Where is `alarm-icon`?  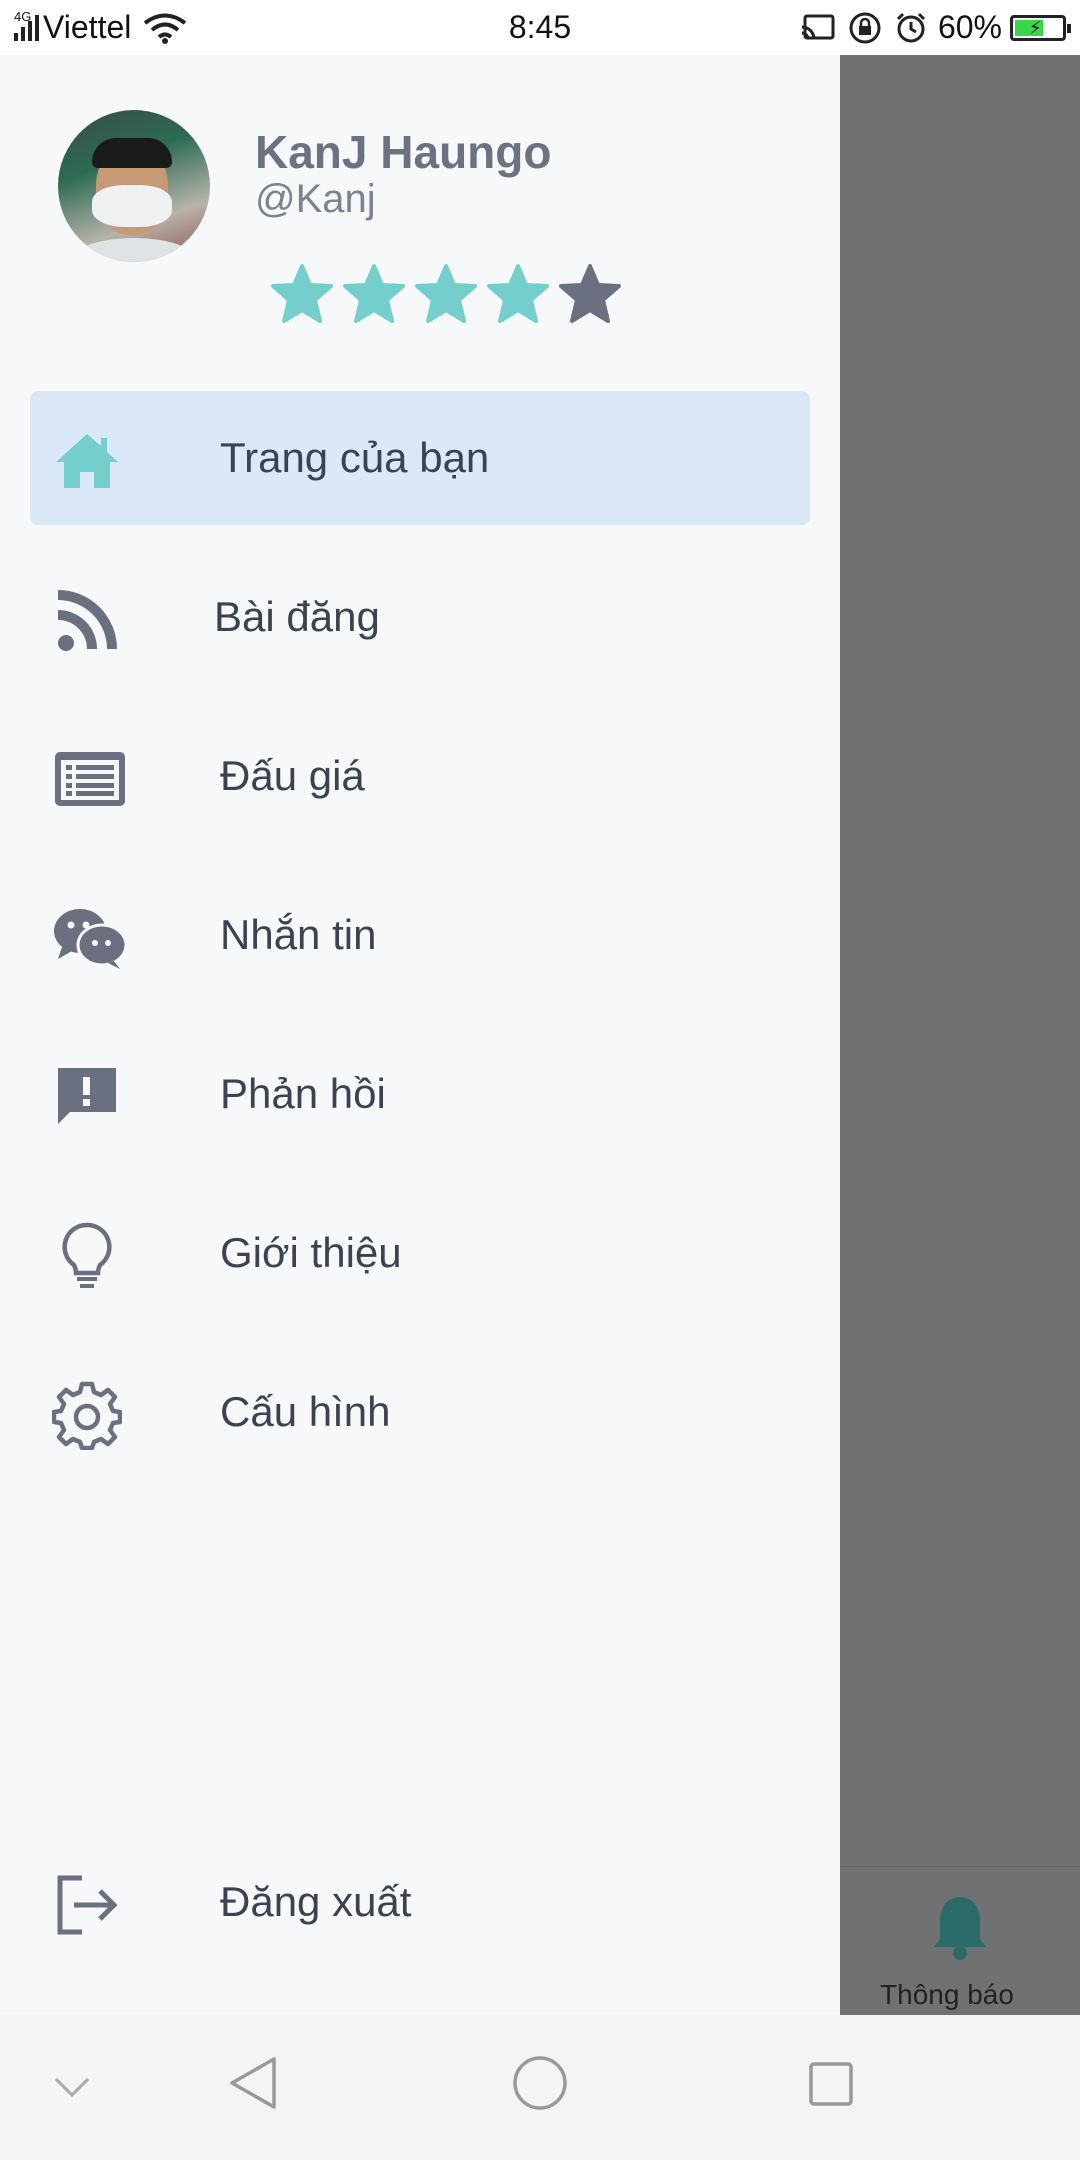 alarm-icon is located at coordinates (911, 28).